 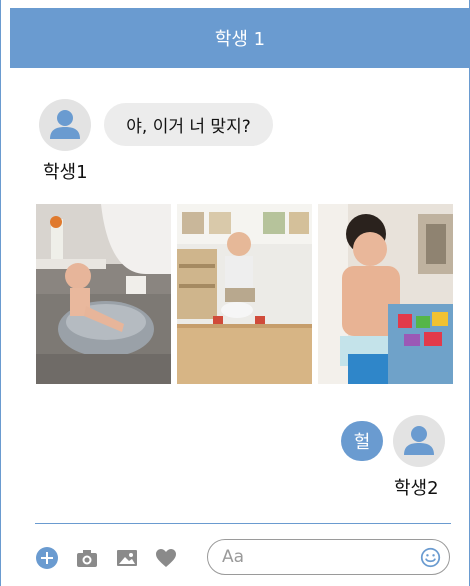 I want to click on heart-icon, so click(x=166, y=558).